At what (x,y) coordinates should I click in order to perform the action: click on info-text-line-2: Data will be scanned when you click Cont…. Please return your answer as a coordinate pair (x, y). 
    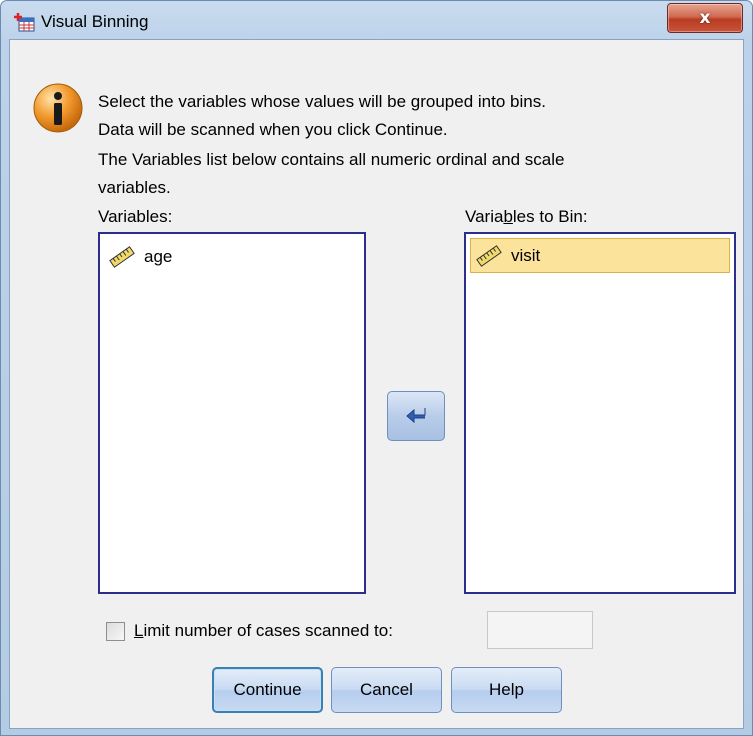
    Looking at the image, I should click on (273, 129).